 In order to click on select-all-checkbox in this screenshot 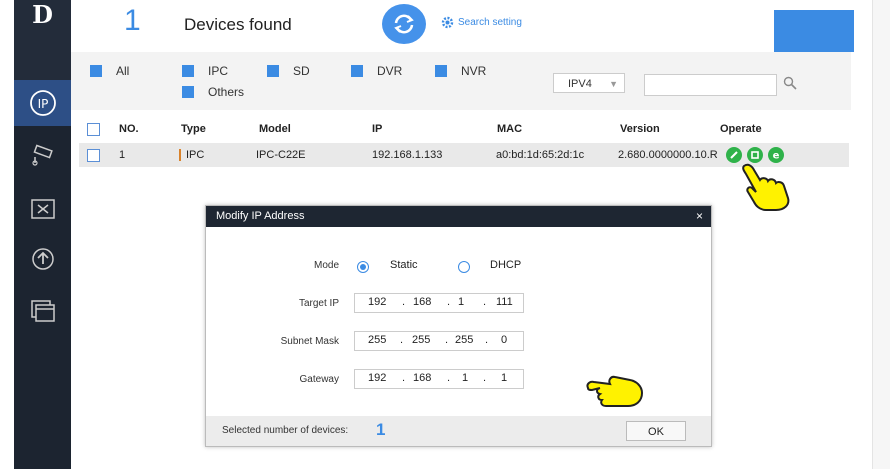, I will do `click(93, 129)`.